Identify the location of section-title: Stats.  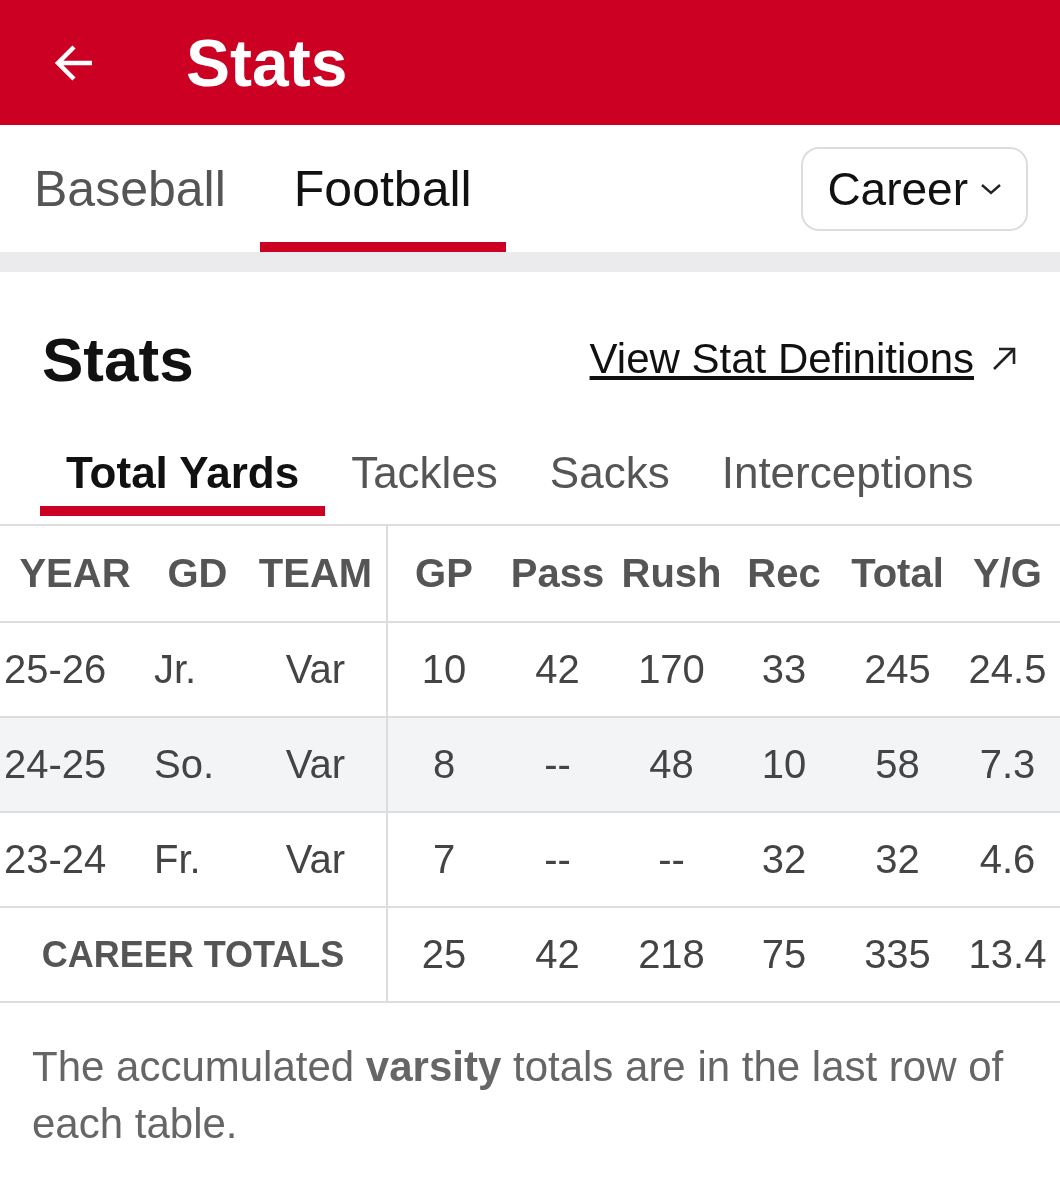
(118, 359).